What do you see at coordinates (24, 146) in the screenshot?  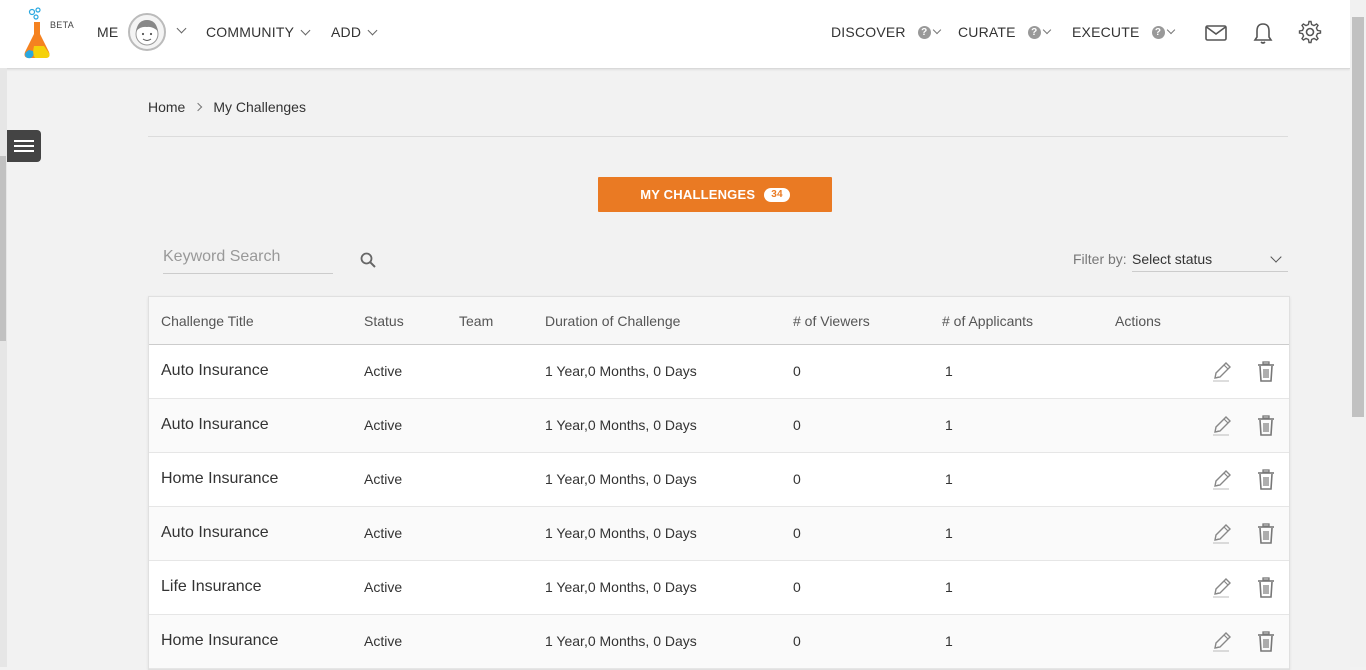 I see `hamburger-icon` at bounding box center [24, 146].